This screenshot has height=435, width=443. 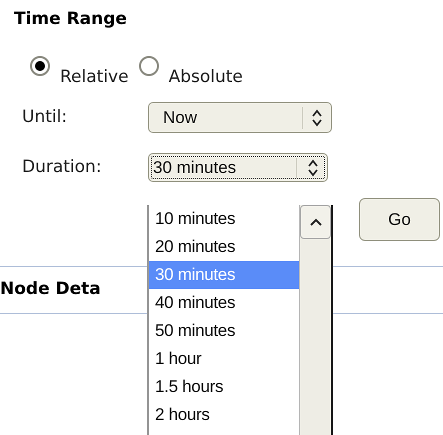 I want to click on scroll-up-button, so click(x=315, y=222).